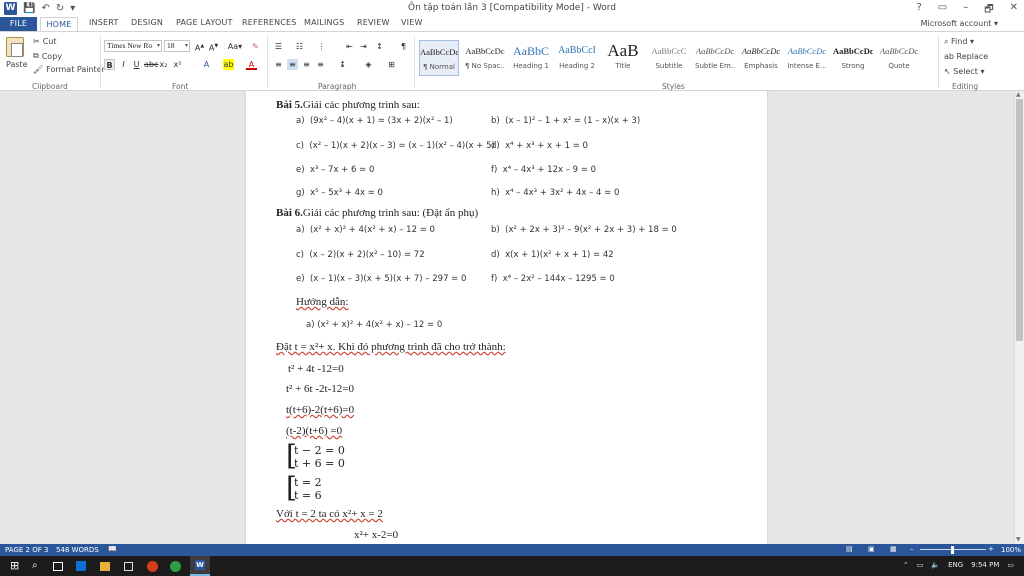  I want to click on paste-button: Paste, so click(17, 64).